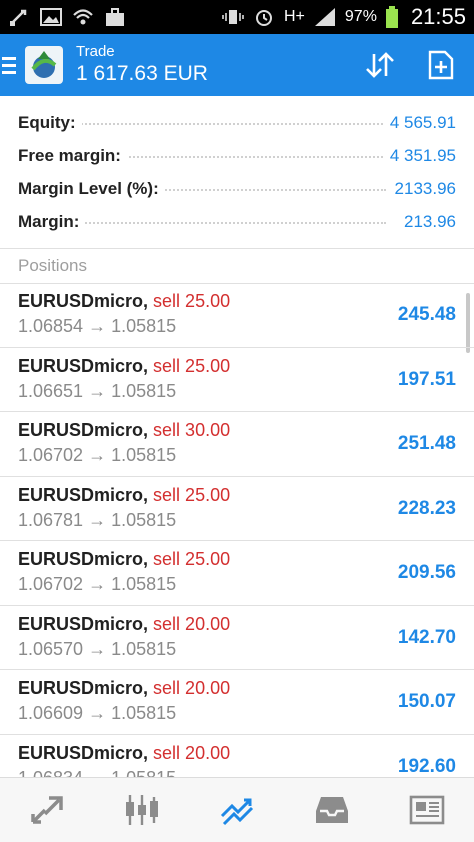 The image size is (474, 842). Describe the element at coordinates (50, 122) in the screenshot. I see `equity-label: Equity:` at that location.